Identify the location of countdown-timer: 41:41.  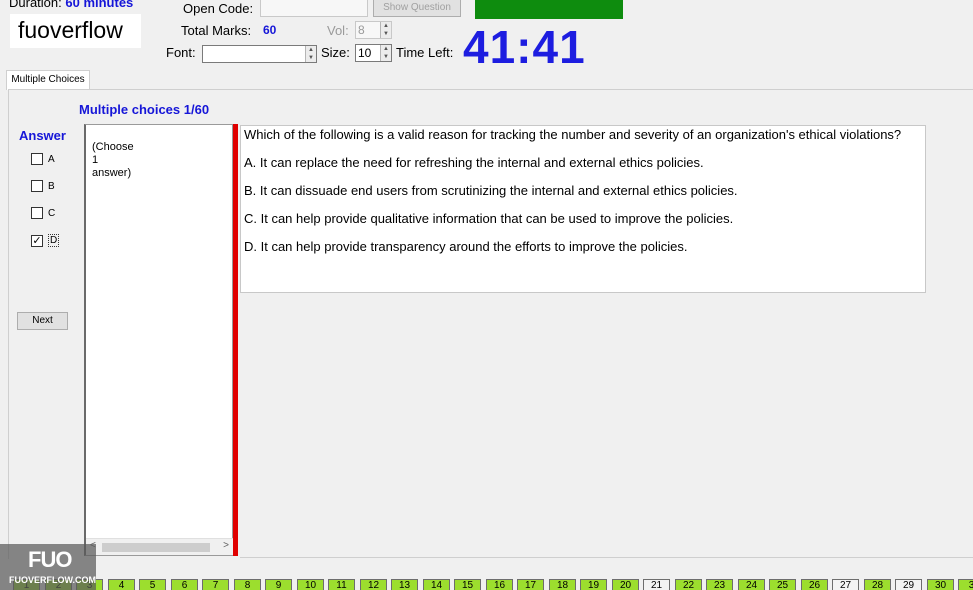
(524, 47).